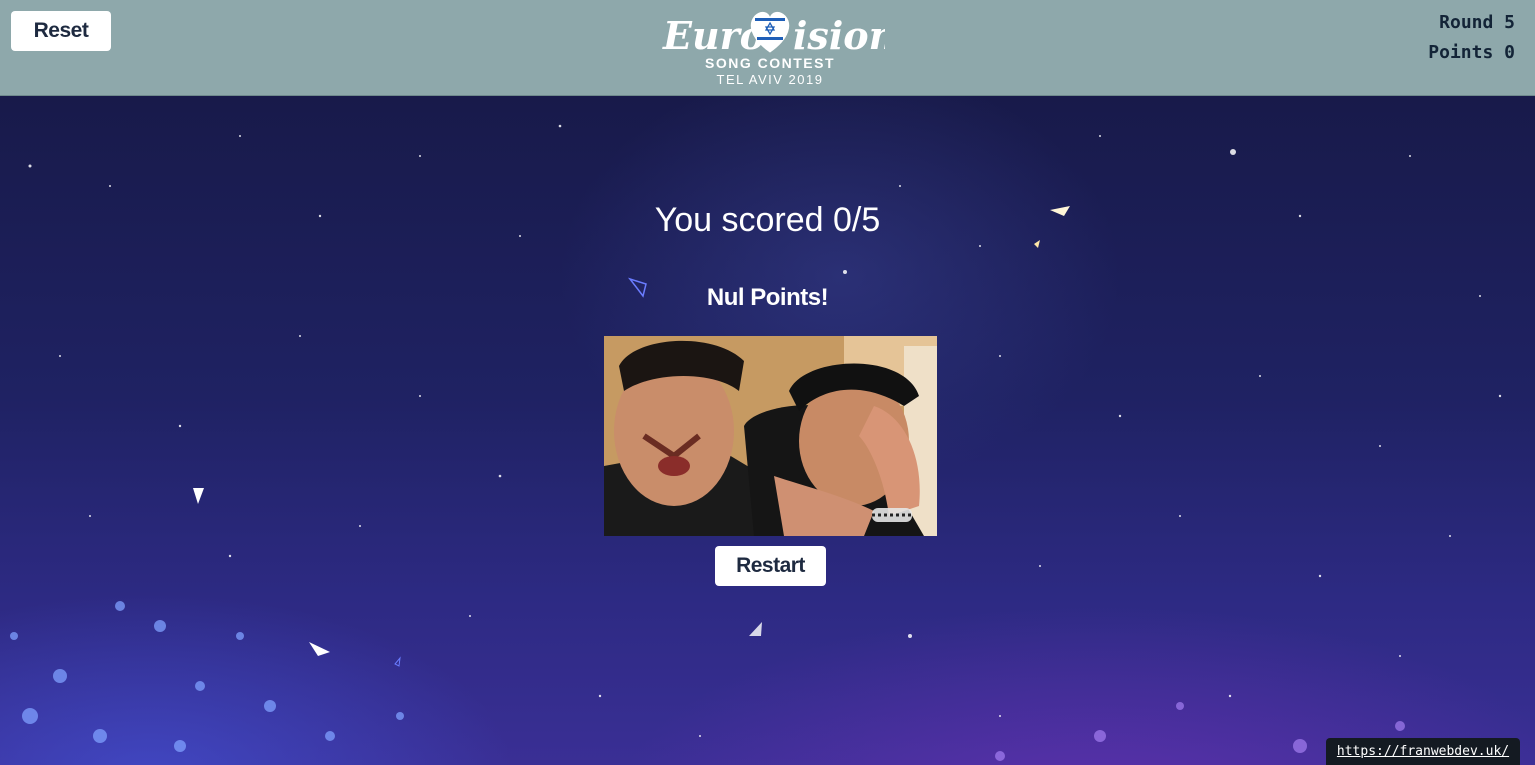 Image resolution: width=1535 pixels, height=765 pixels. I want to click on logo-subtitle: SONG CONTEST, so click(769, 63).